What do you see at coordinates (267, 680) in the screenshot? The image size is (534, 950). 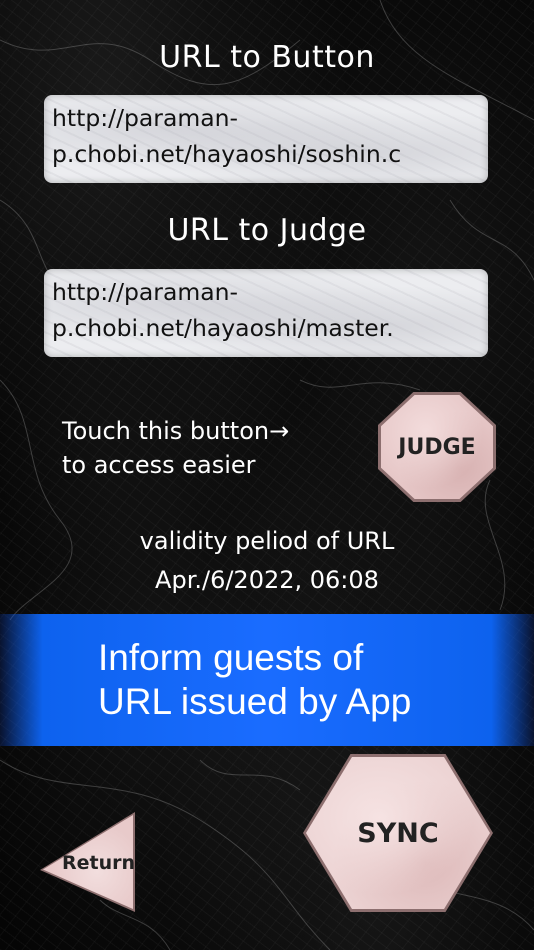 I see `inform-guests-banner: Inform guests of URL issued by App` at bounding box center [267, 680].